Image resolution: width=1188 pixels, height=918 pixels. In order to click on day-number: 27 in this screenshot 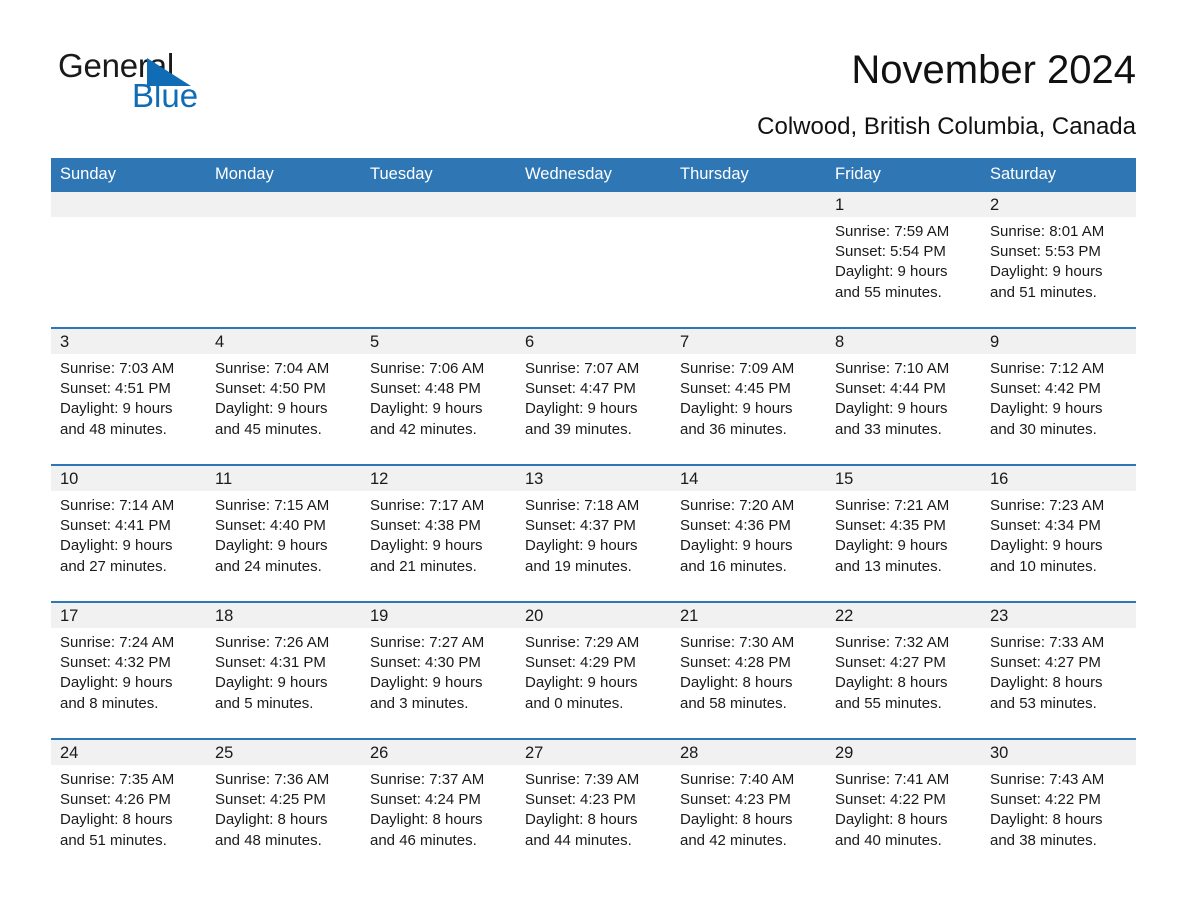, I will do `click(593, 752)`.